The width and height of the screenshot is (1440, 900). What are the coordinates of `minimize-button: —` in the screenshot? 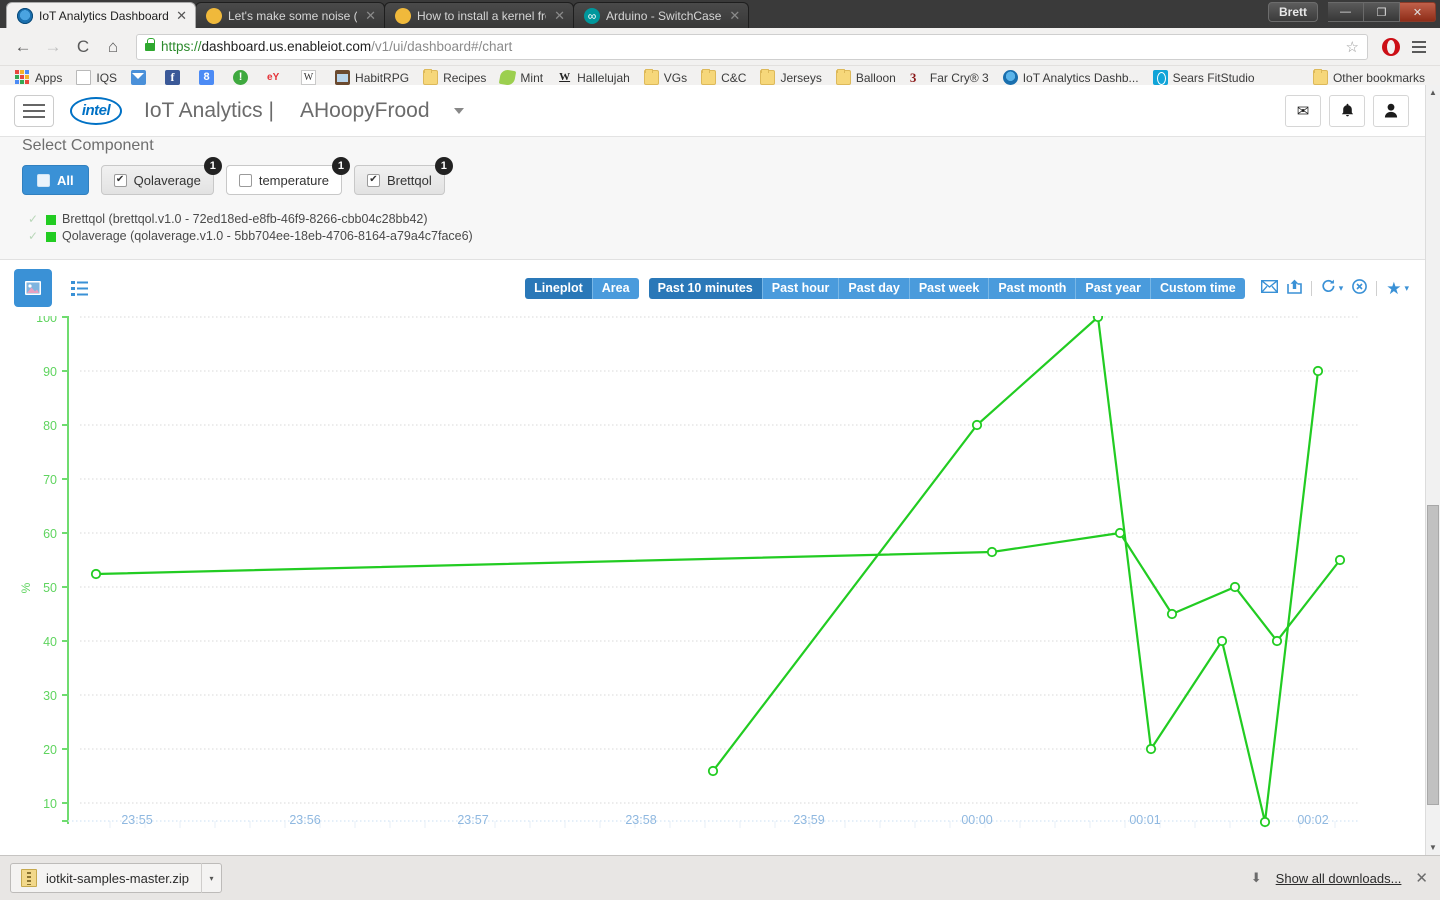 It's located at (1346, 12).